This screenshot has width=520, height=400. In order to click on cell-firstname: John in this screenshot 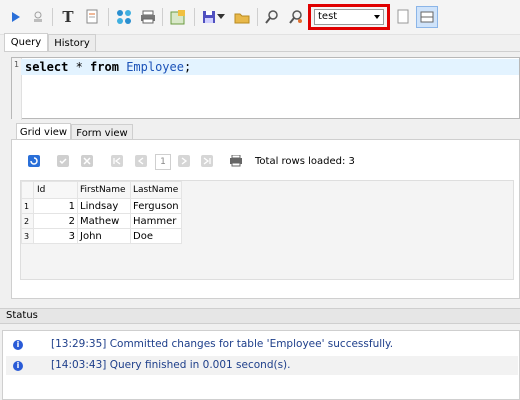, I will do `click(104, 236)`.